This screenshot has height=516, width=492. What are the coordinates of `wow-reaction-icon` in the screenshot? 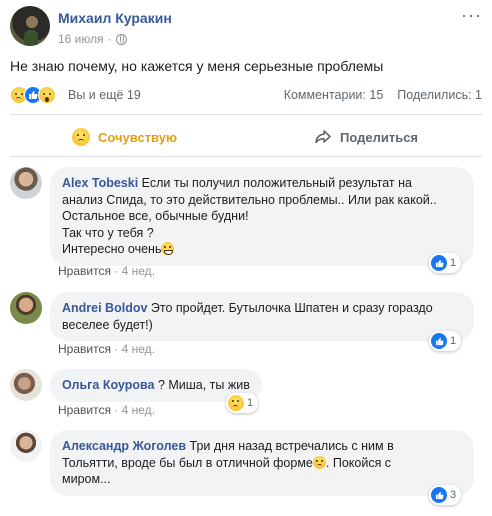 It's located at (47, 95).